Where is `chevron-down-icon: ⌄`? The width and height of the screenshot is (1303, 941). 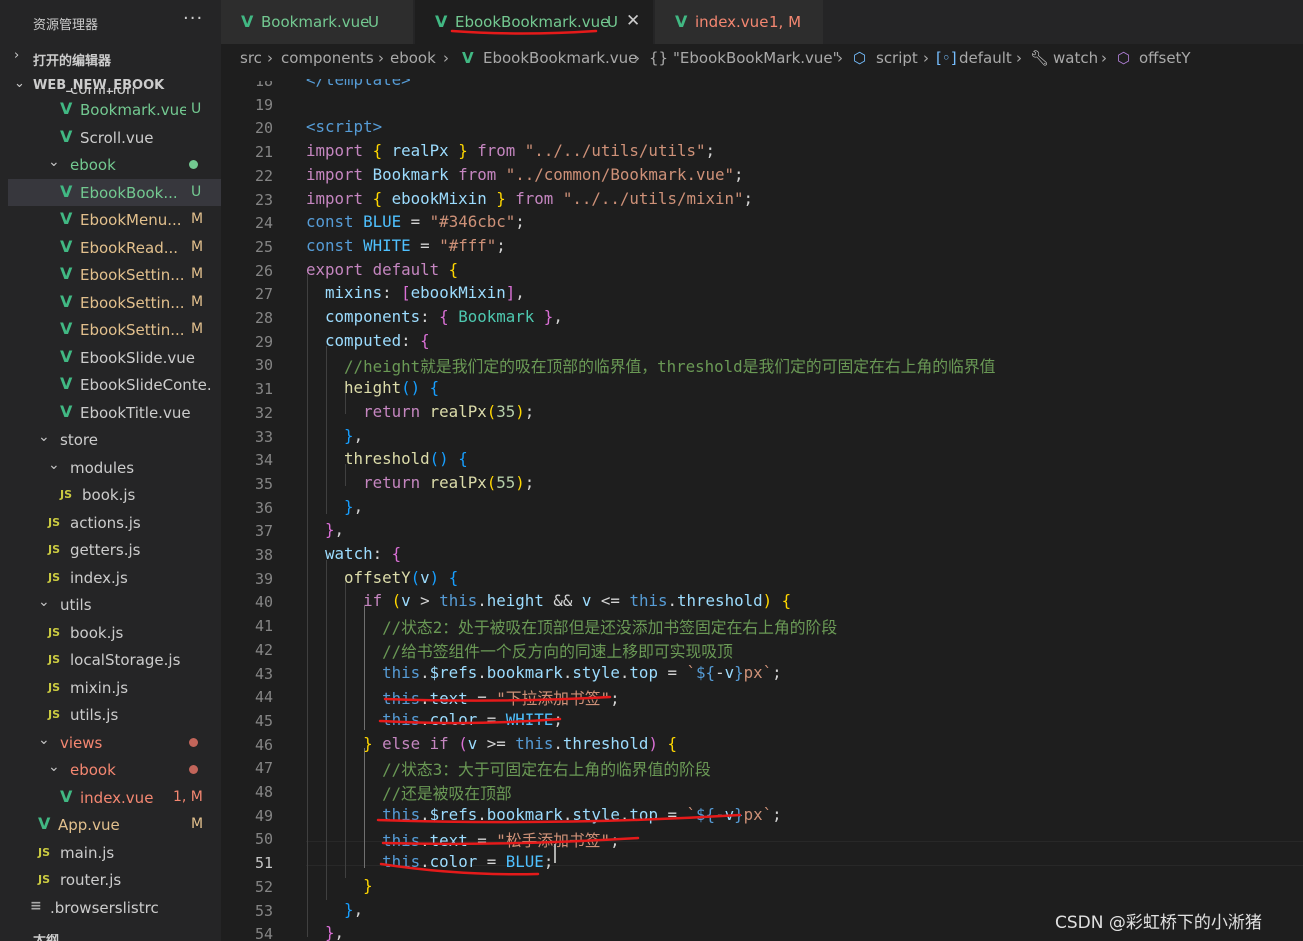
chevron-down-icon: ⌄ is located at coordinates (54, 162).